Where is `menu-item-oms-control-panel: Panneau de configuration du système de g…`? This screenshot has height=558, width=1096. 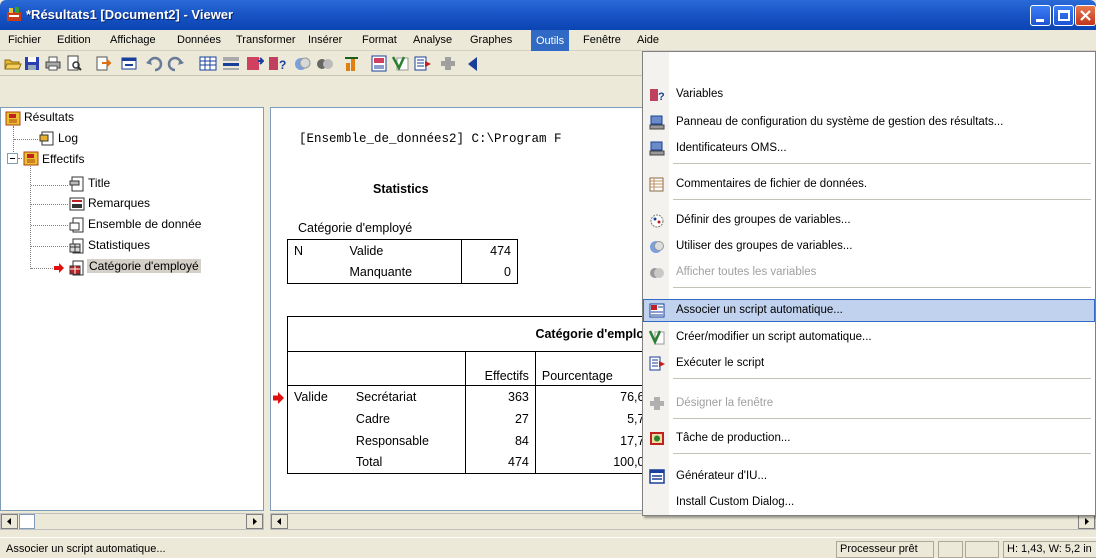 menu-item-oms-control-panel: Panneau de configuration du système de g… is located at coordinates (869, 122).